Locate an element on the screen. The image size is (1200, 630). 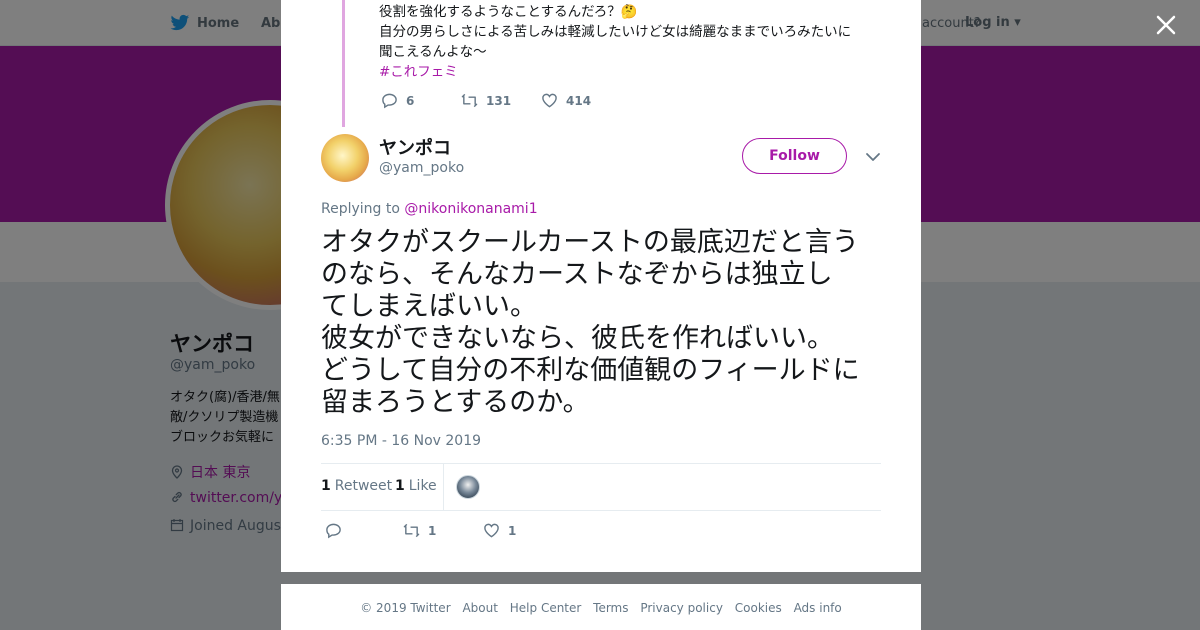
footer-link-terms: Terms is located at coordinates (610, 608).